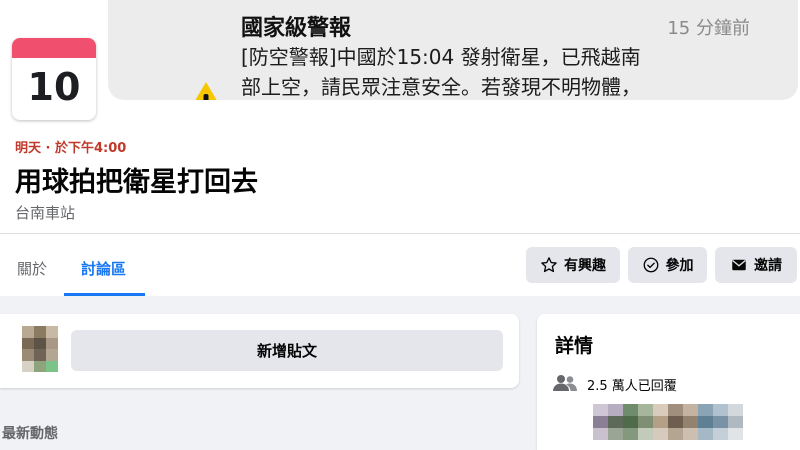 This screenshot has height=450, width=800. What do you see at coordinates (400, 233) in the screenshot?
I see `divider` at bounding box center [400, 233].